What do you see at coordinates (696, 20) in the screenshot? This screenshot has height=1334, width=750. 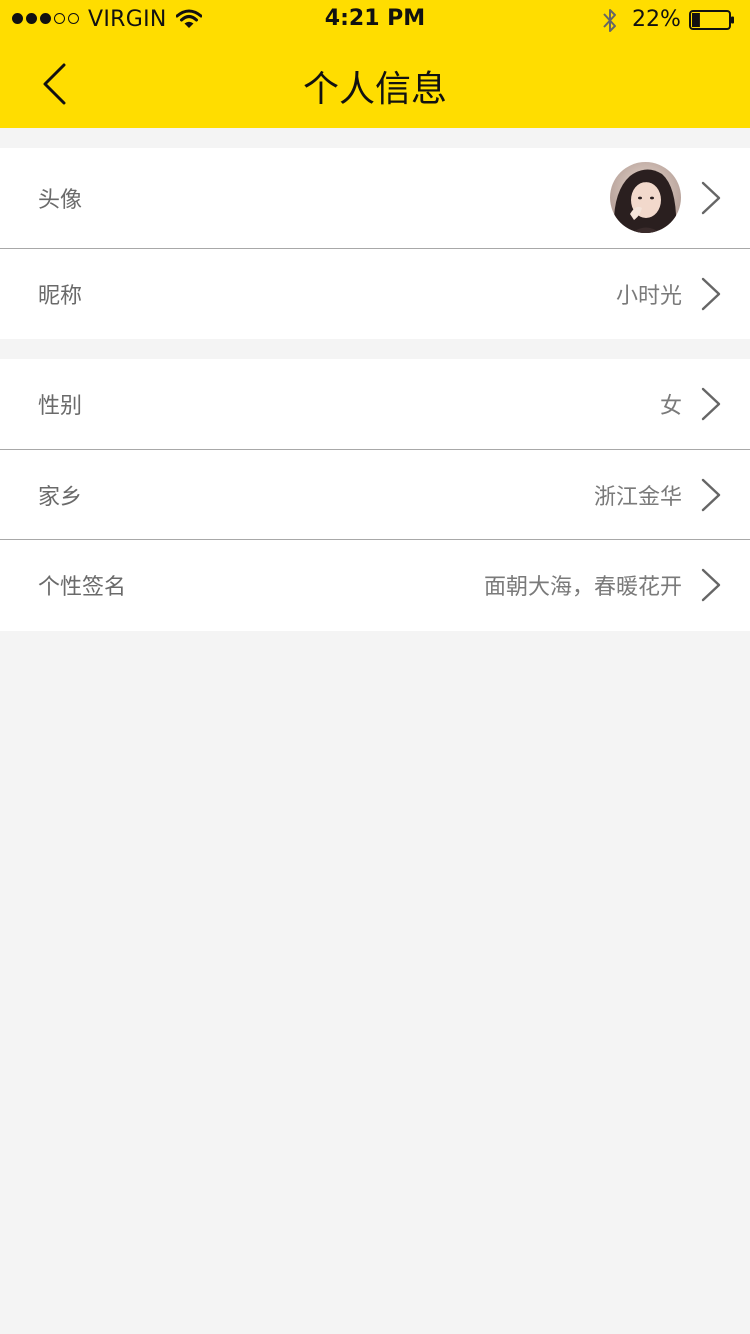 I see `battery-fill` at bounding box center [696, 20].